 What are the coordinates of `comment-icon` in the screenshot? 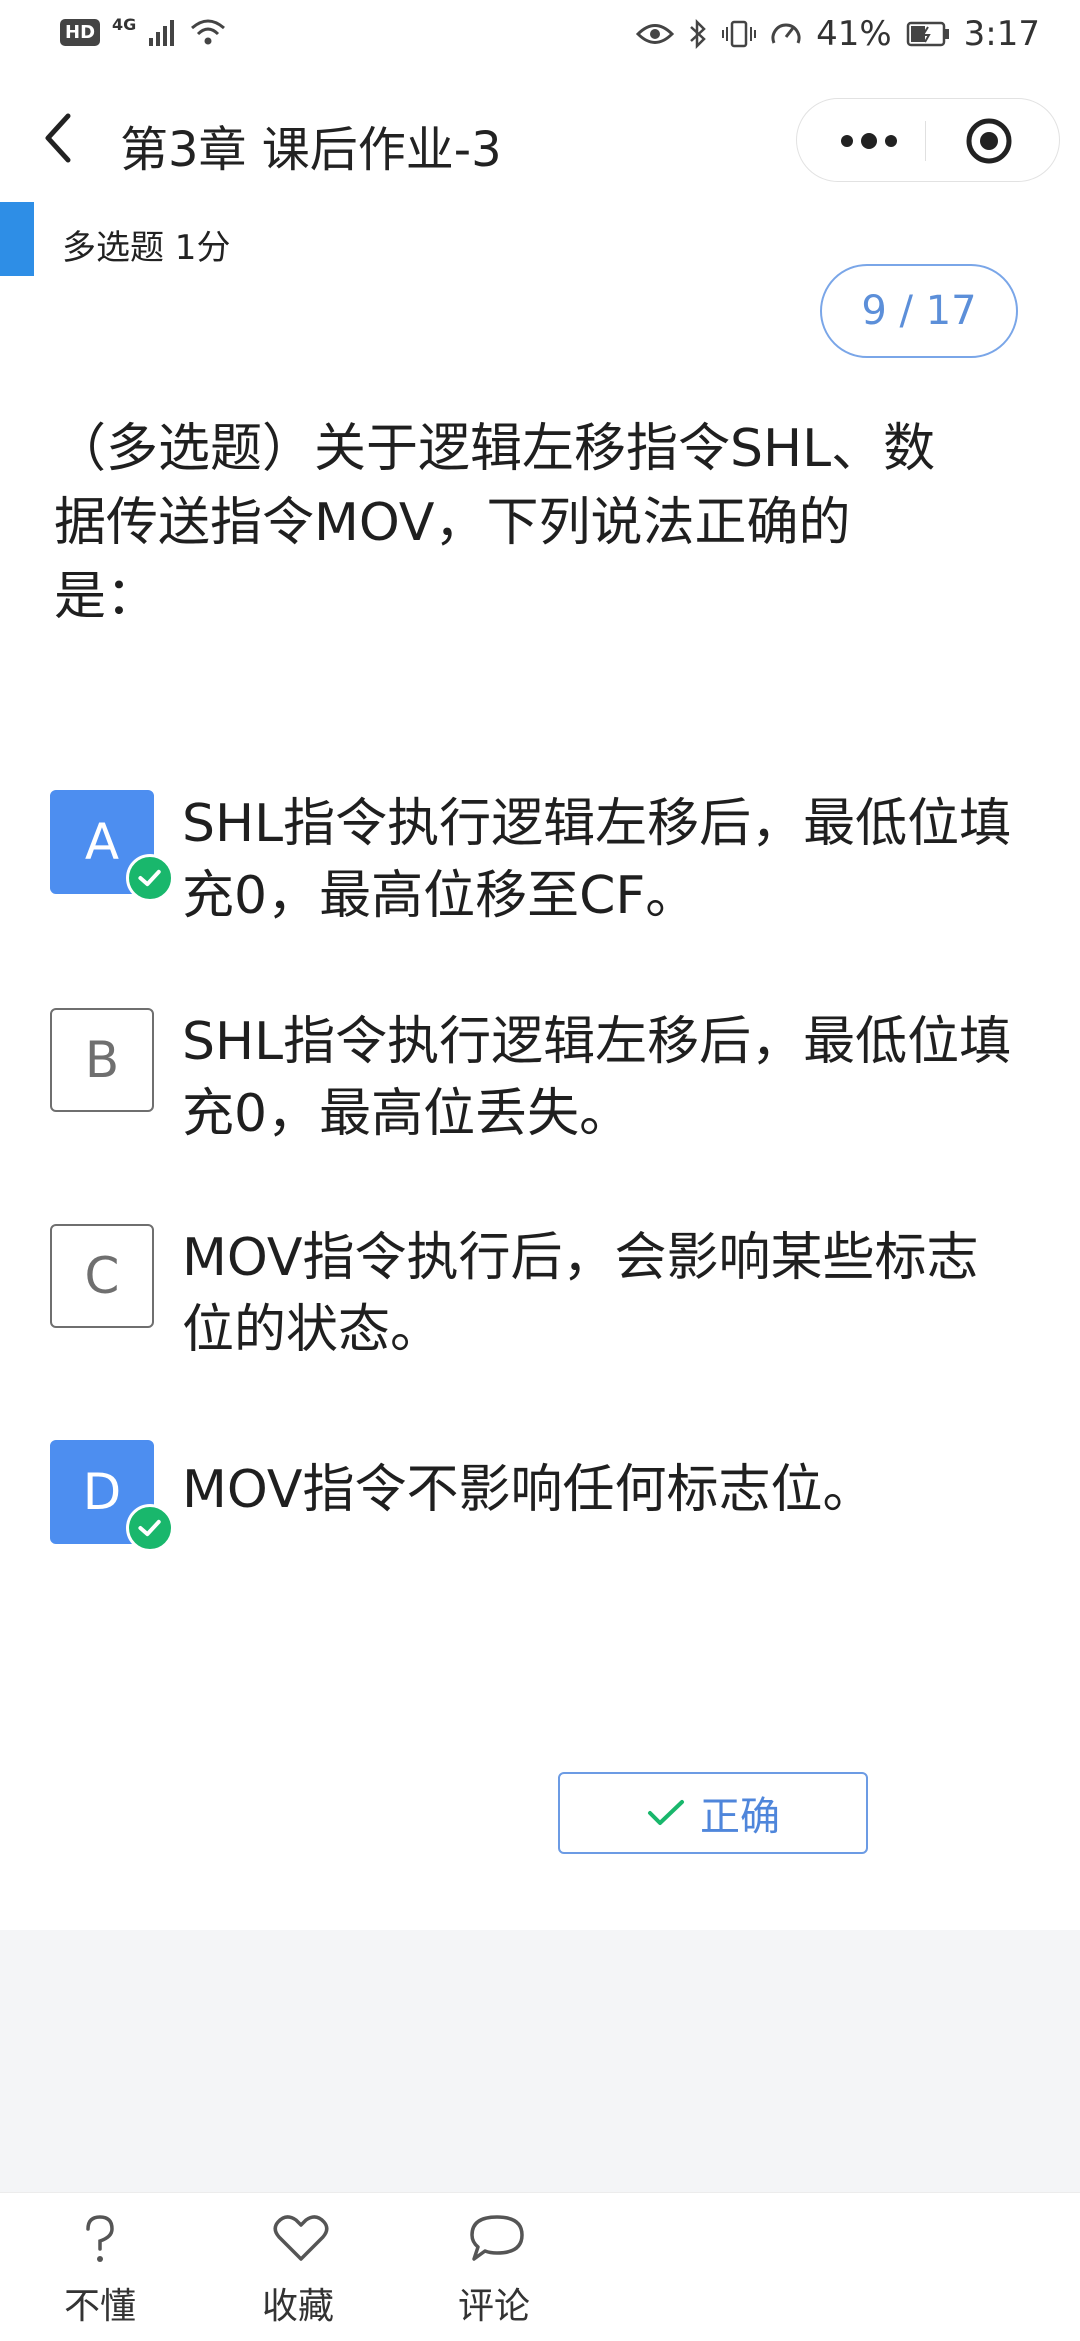 It's located at (497, 2238).